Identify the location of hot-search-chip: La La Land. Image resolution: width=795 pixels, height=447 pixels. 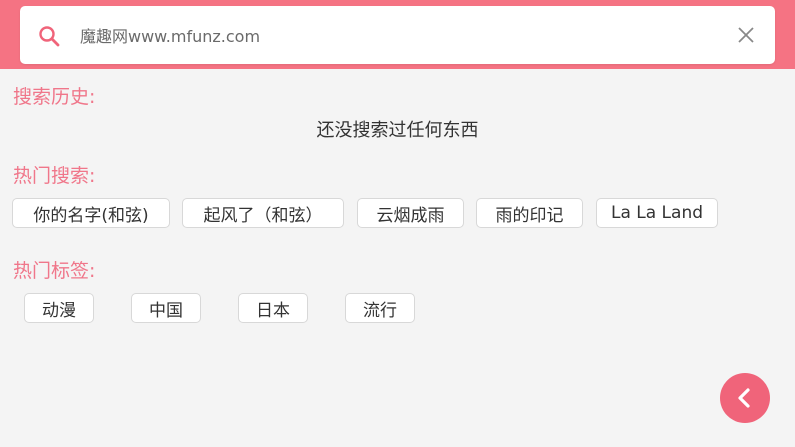
(657, 213).